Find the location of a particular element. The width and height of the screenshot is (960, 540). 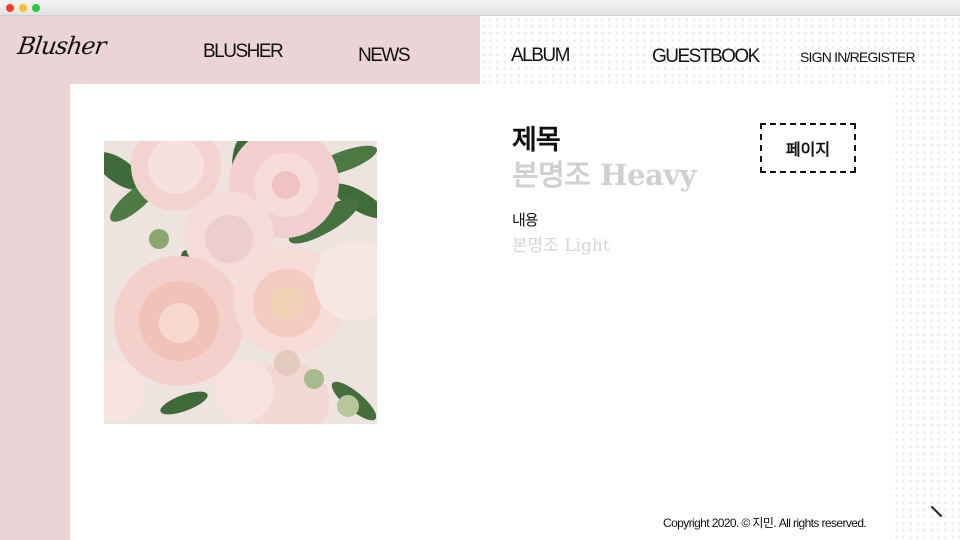

post-content-label: 내용 is located at coordinates (525, 220).